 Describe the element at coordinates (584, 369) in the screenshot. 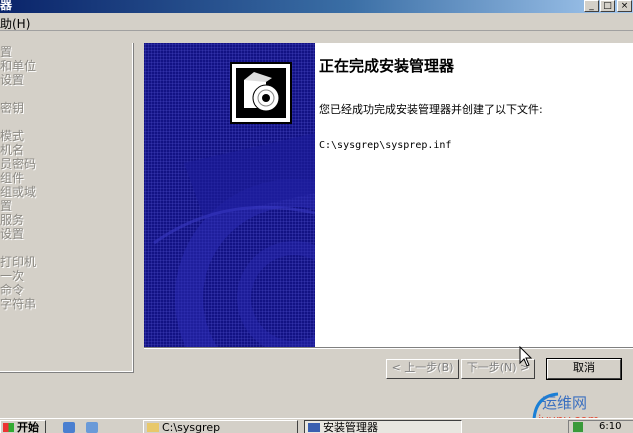

I see `cancel-button: 取消` at that location.